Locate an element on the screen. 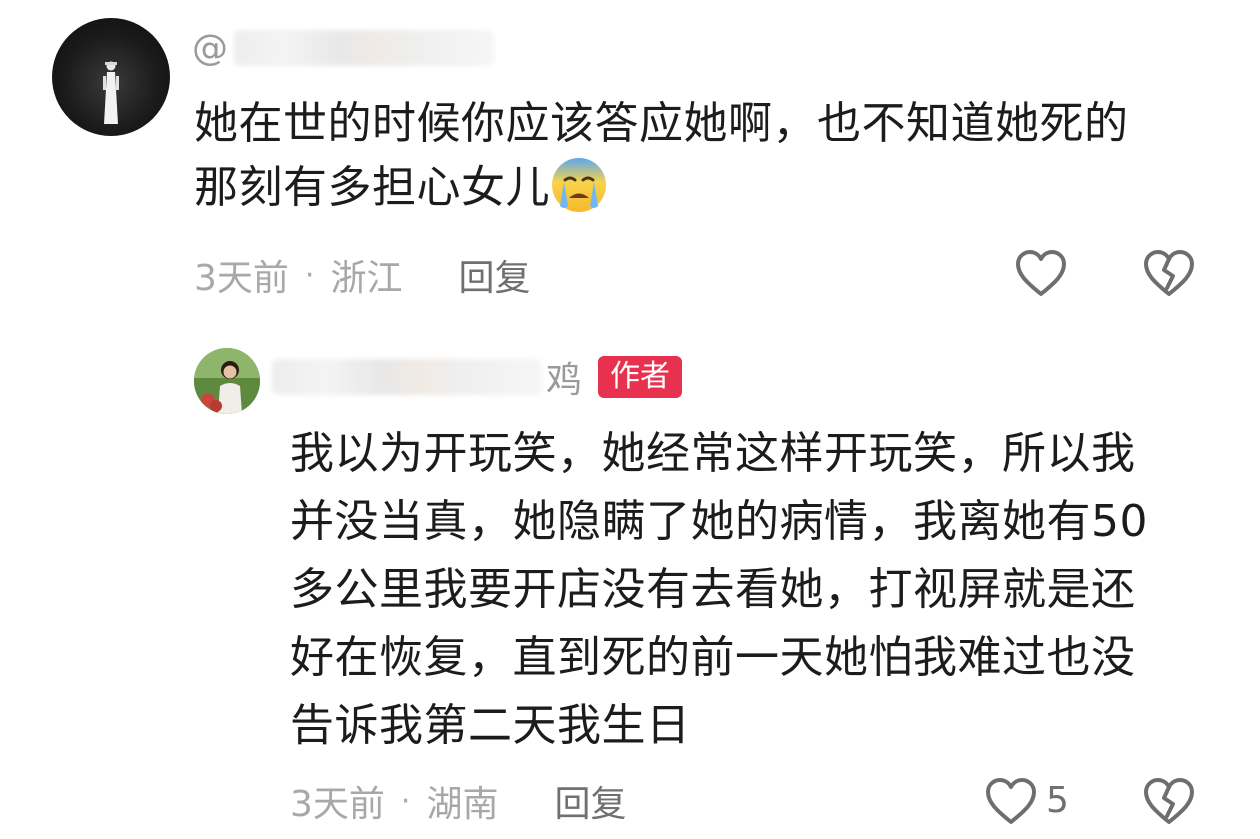 This screenshot has width=1260, height=839. reply-meta: 3天前 · 湖南 回复 is located at coordinates (458, 801).